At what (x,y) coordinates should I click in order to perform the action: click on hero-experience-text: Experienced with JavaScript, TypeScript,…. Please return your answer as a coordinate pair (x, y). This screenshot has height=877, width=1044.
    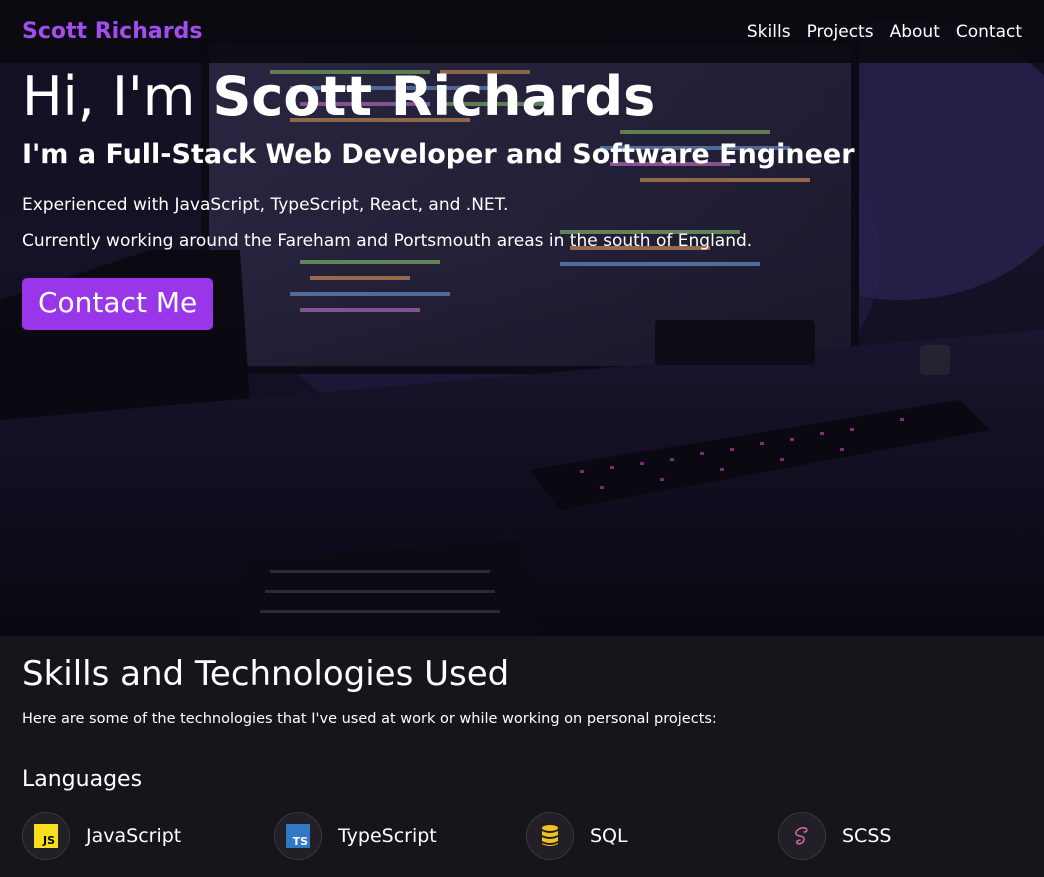
    Looking at the image, I should click on (265, 205).